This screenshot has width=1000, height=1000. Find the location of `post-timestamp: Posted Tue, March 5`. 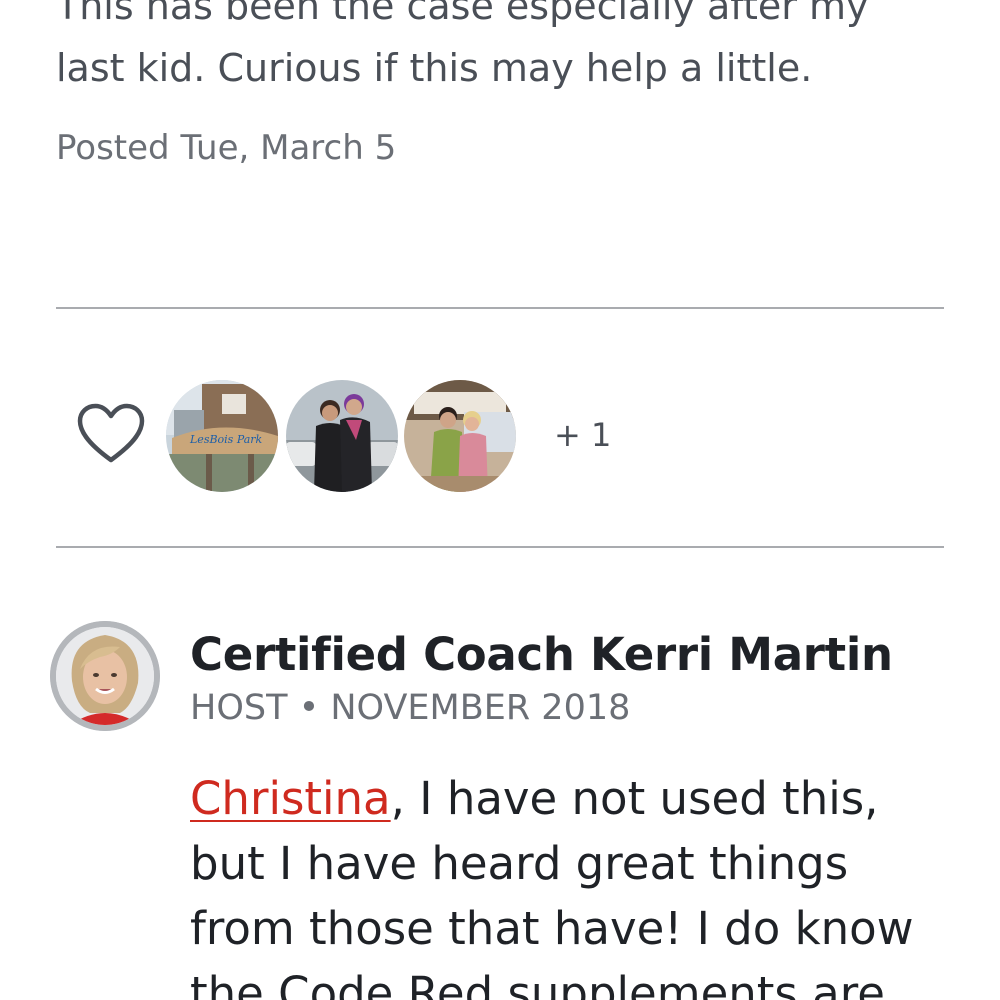

post-timestamp: Posted Tue, March 5 is located at coordinates (226, 148).